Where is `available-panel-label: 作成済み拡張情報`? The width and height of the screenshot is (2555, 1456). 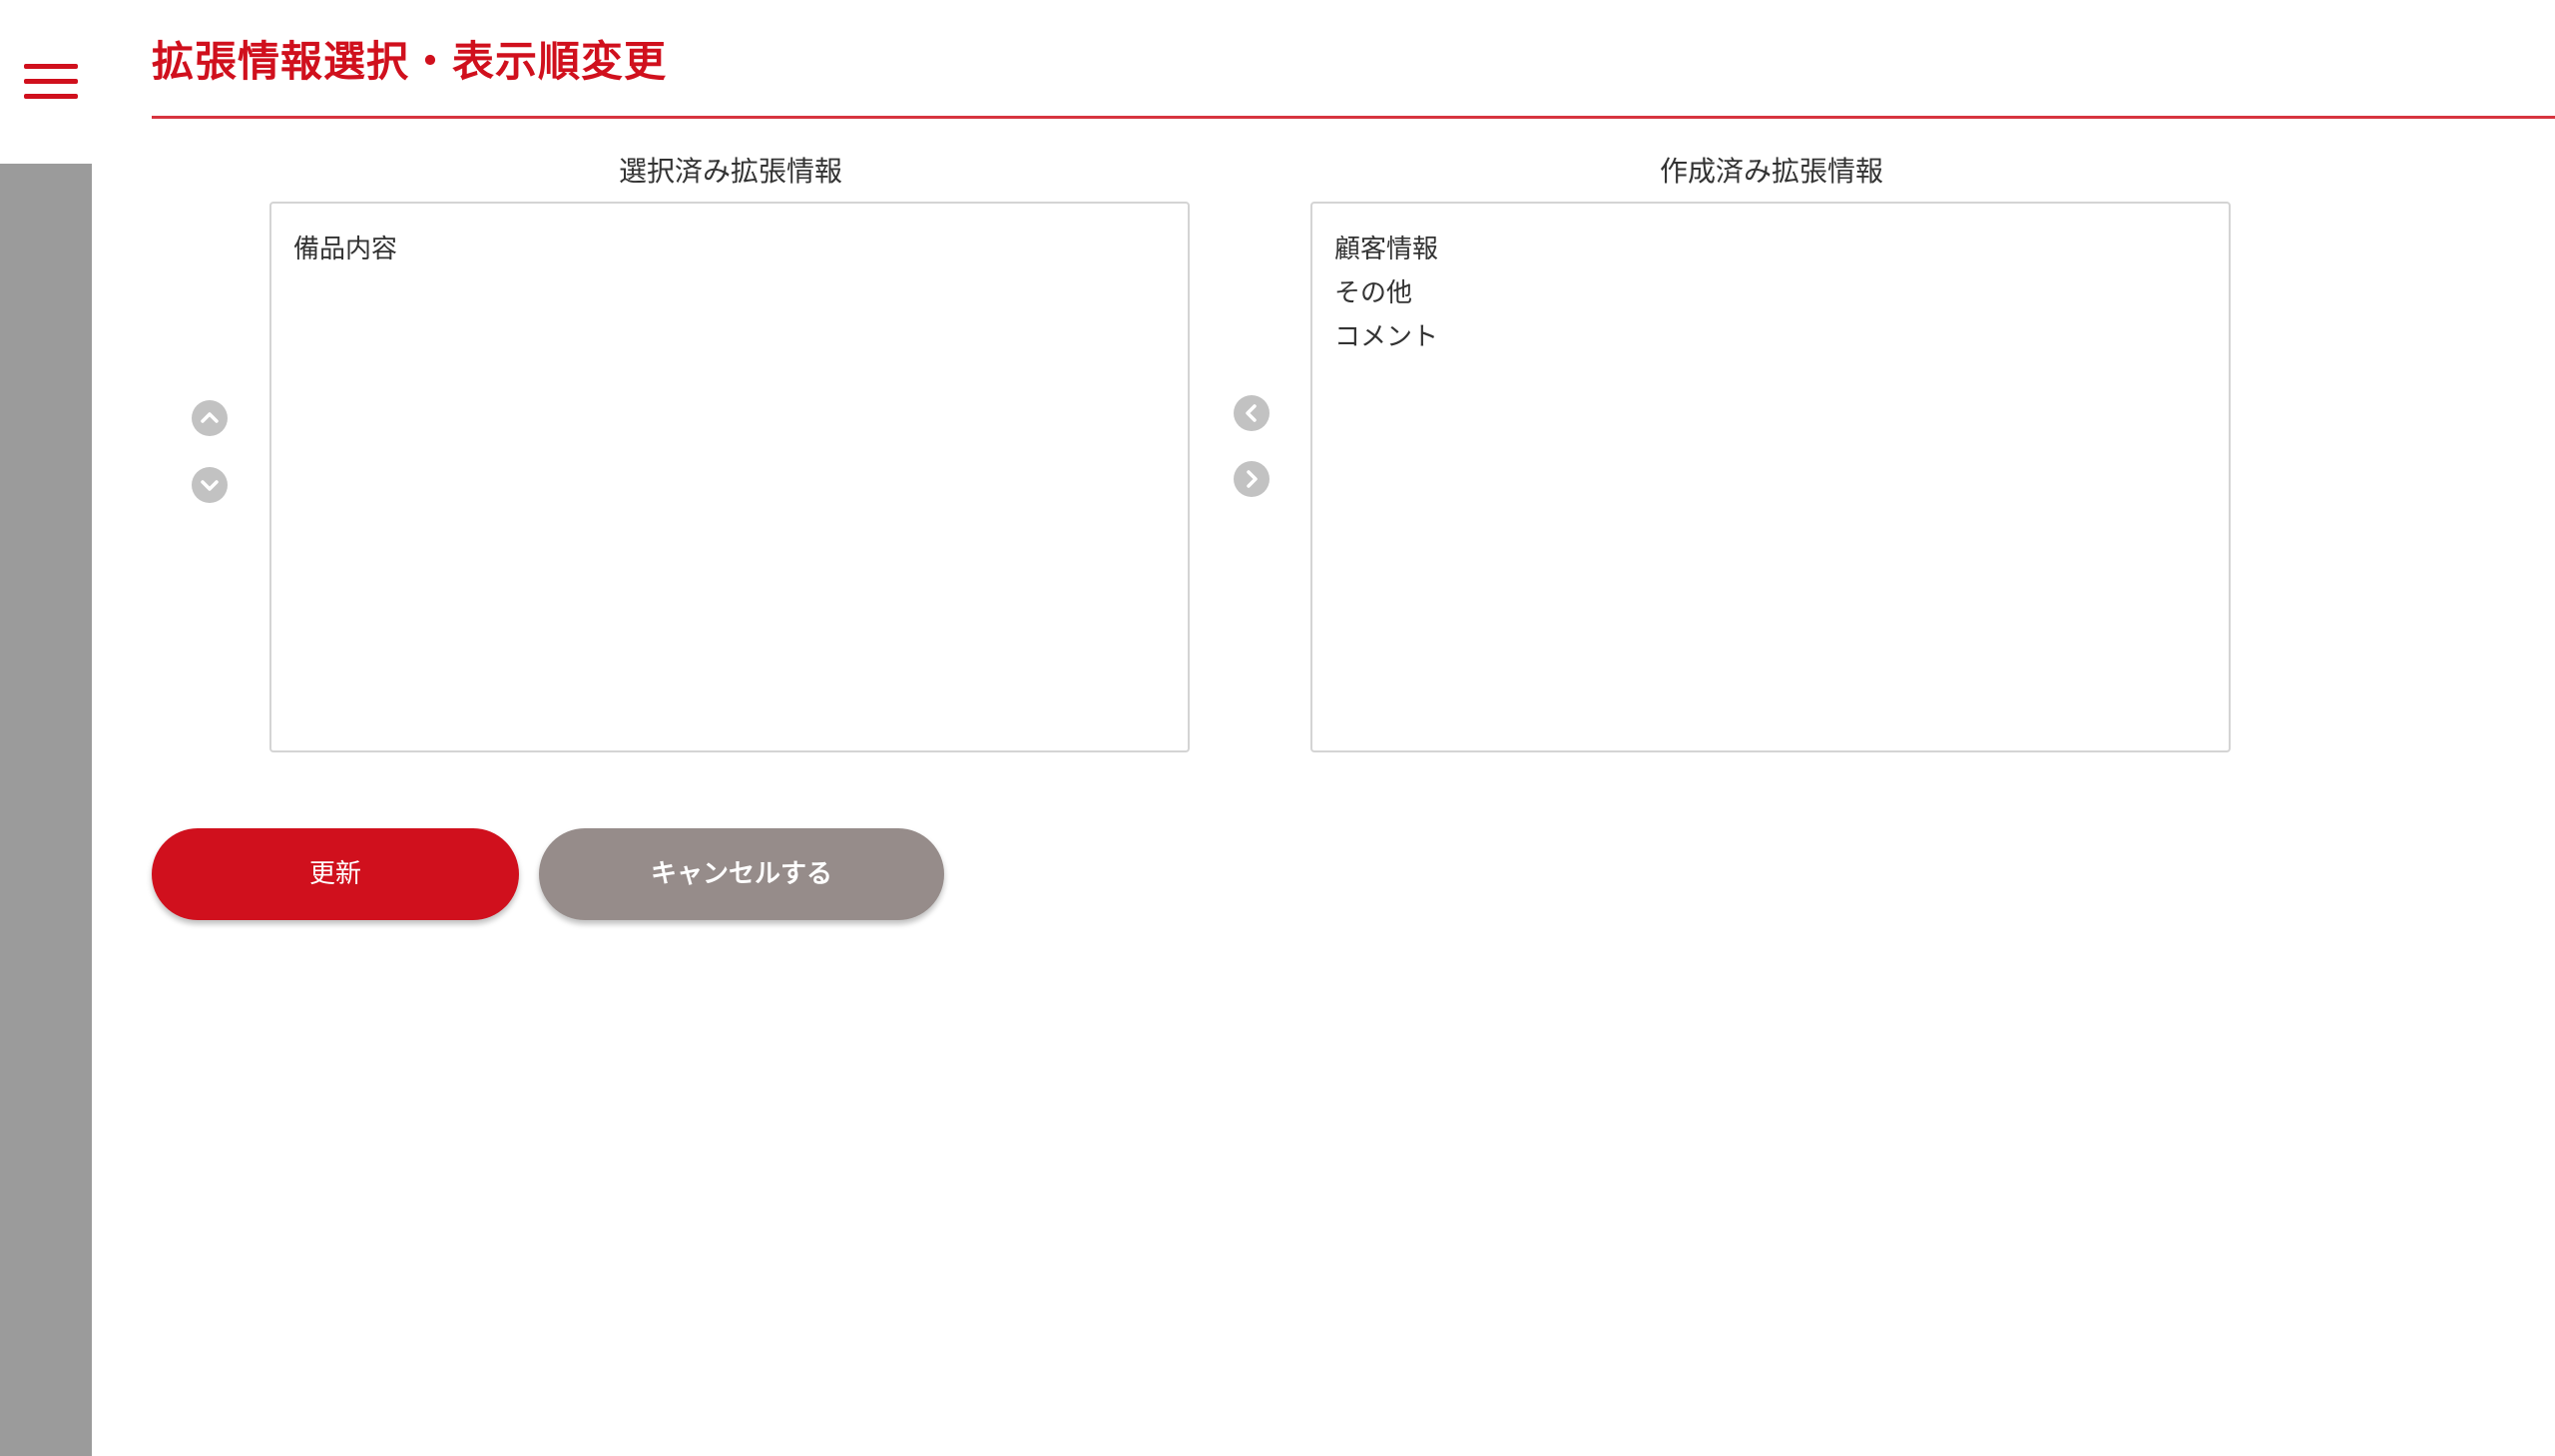 available-panel-label: 作成済み拡張情報 is located at coordinates (1771, 171).